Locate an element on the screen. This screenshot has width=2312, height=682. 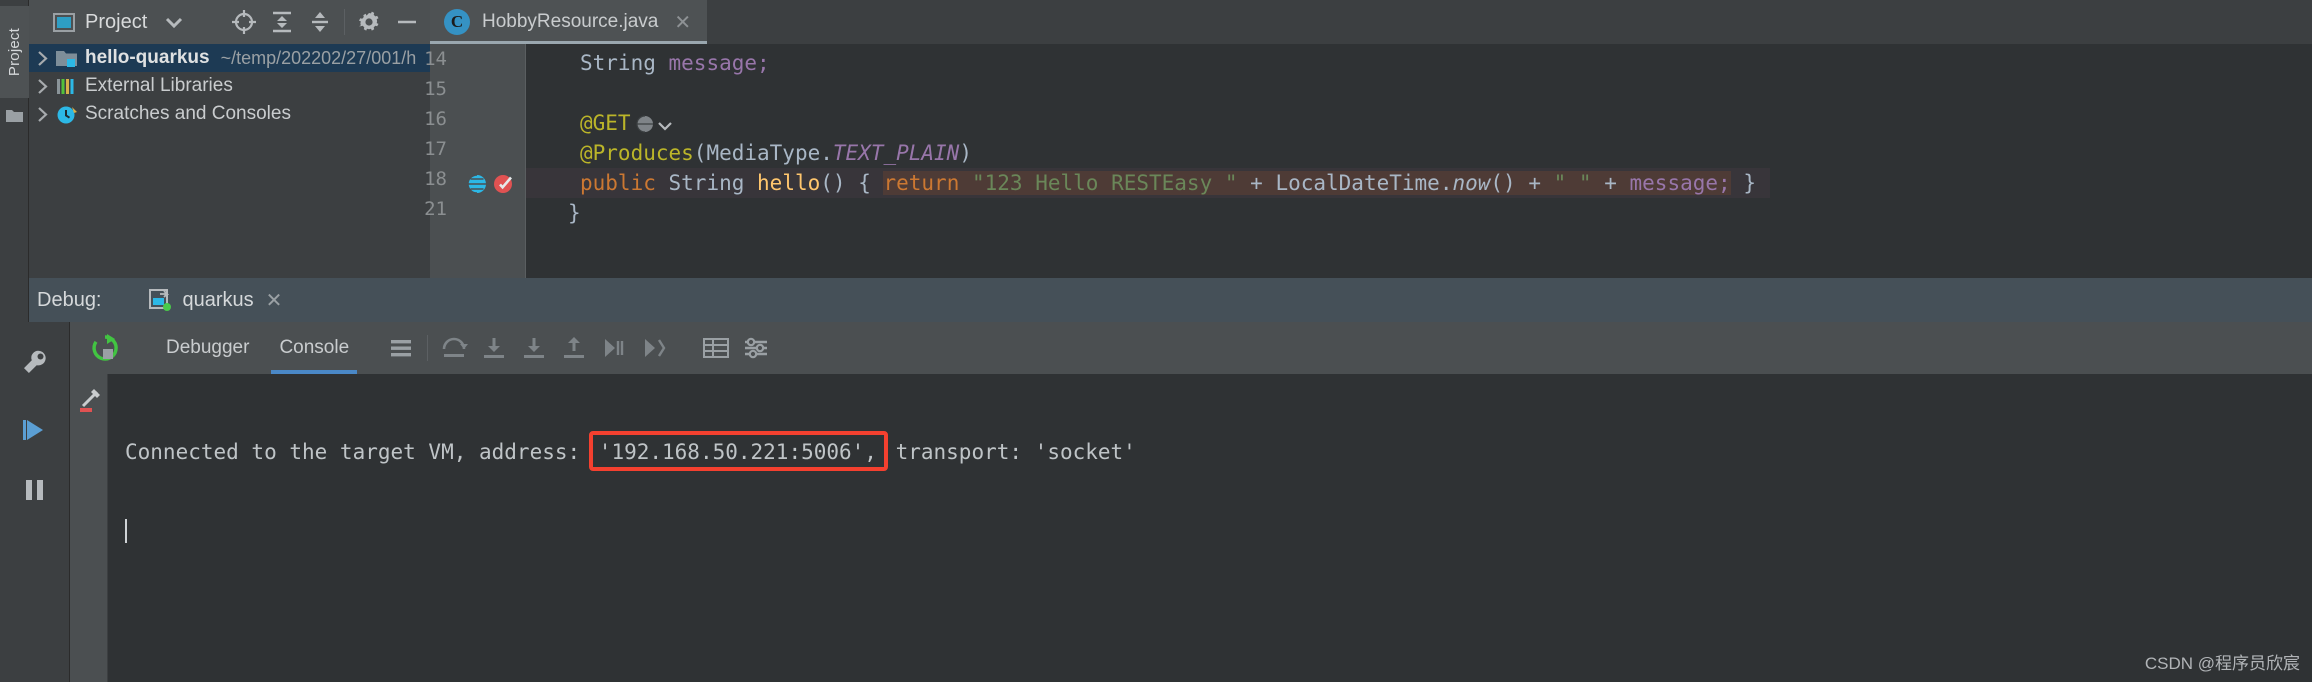
tree-item-label: Scratches and Consoles is located at coordinates (188, 113).